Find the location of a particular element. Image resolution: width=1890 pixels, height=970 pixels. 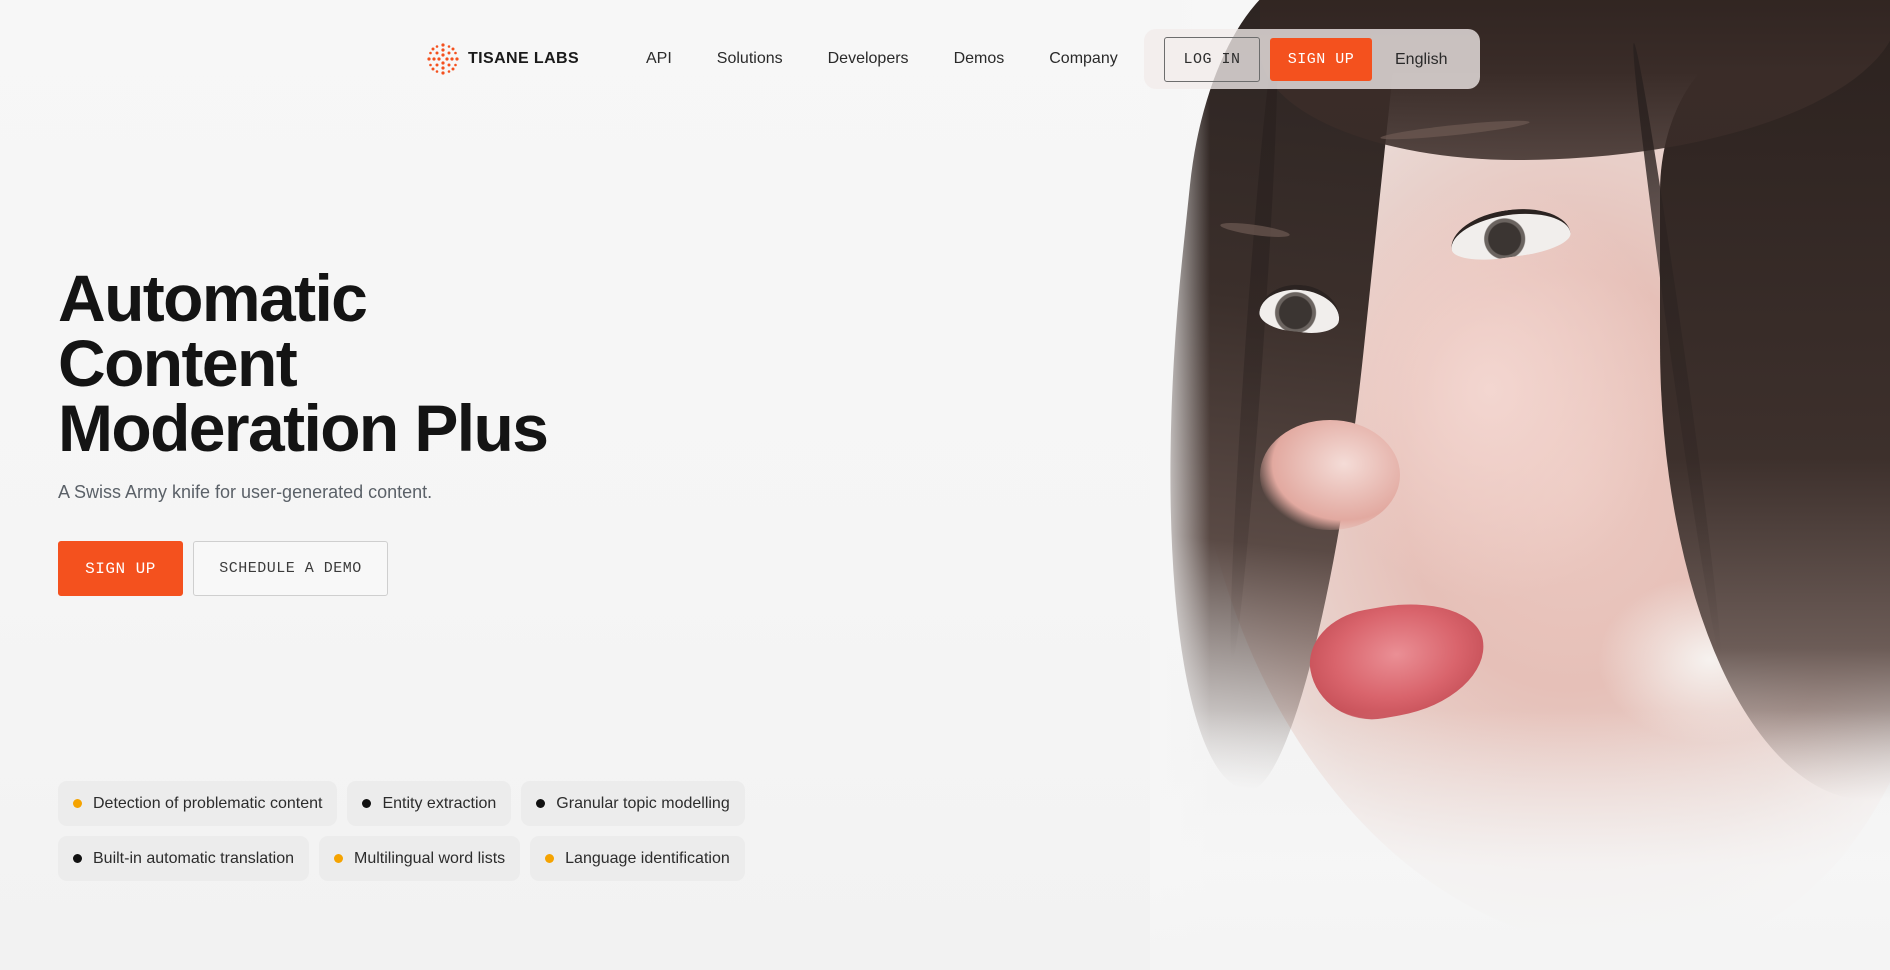

feature-chip: Built-in automatic translation is located at coordinates (183, 858).